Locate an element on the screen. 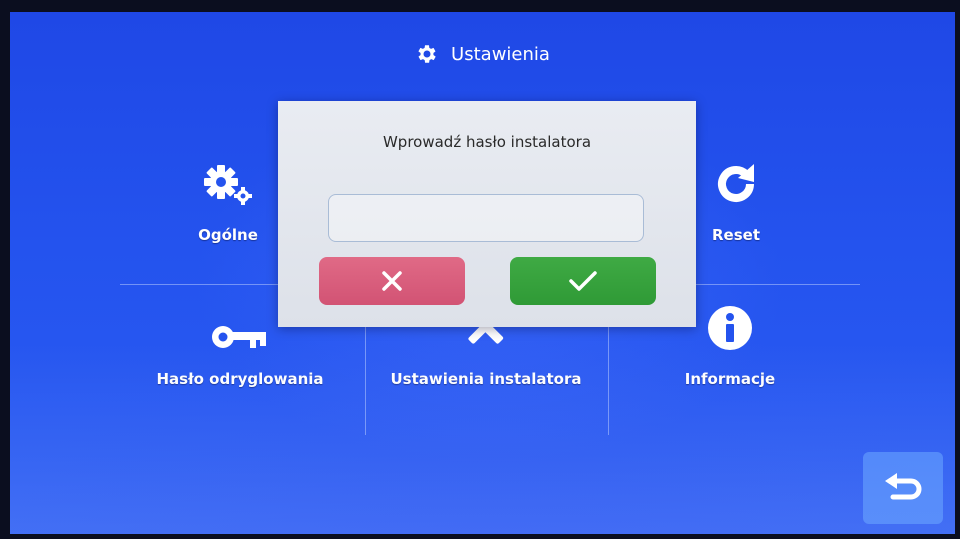 This screenshot has width=960, height=539. cancel-button is located at coordinates (392, 281).